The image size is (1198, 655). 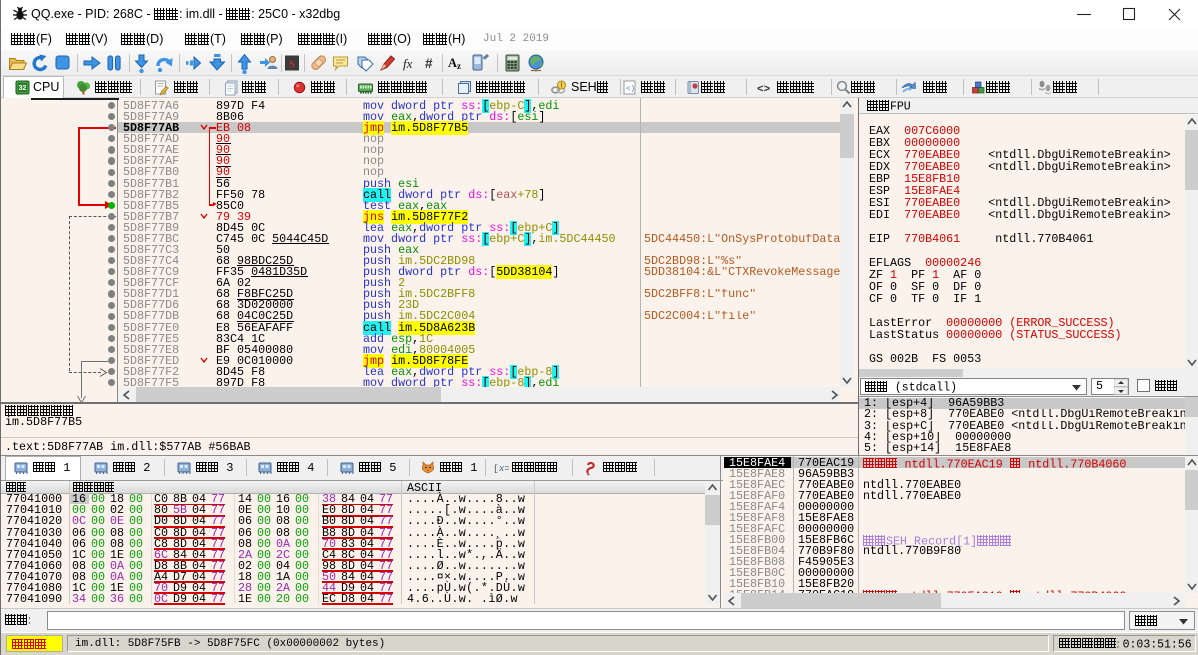 I want to click on svg-text: 32, so click(x=23, y=88).